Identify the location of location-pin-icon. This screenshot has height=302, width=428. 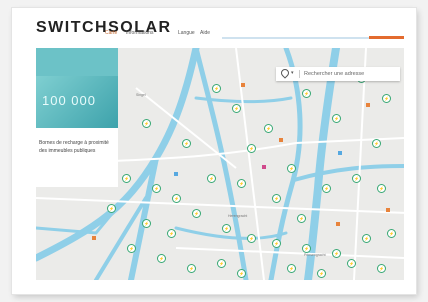
(285, 73).